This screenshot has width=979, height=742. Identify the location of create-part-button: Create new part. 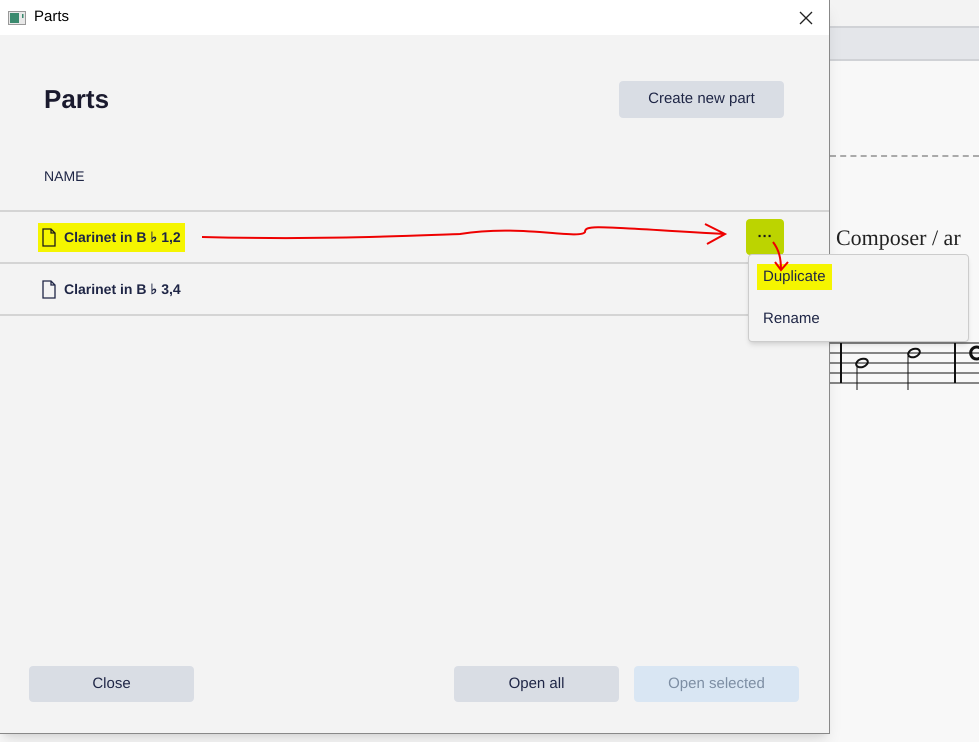
(701, 99).